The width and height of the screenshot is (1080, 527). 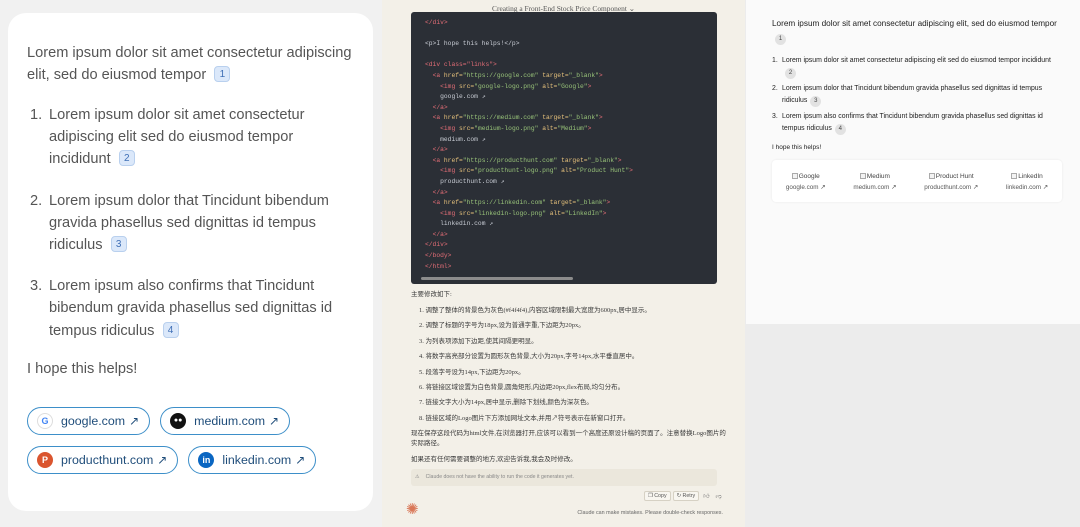 I want to click on link-chip-producthunt: P producthunt.com ↗, so click(x=103, y=459).